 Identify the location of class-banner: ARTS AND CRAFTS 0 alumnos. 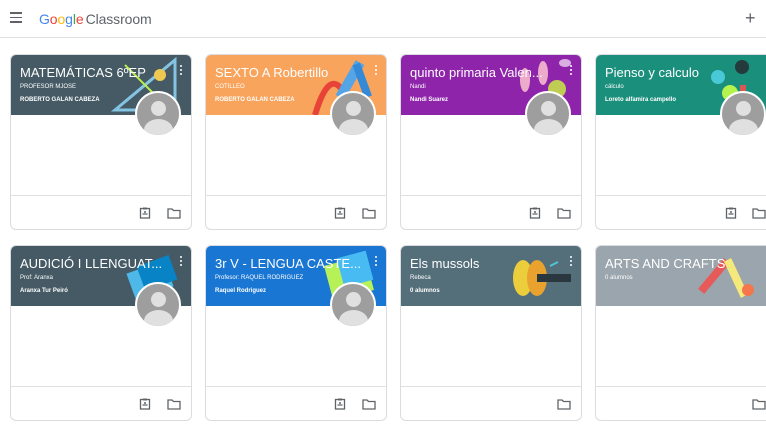
(681, 276).